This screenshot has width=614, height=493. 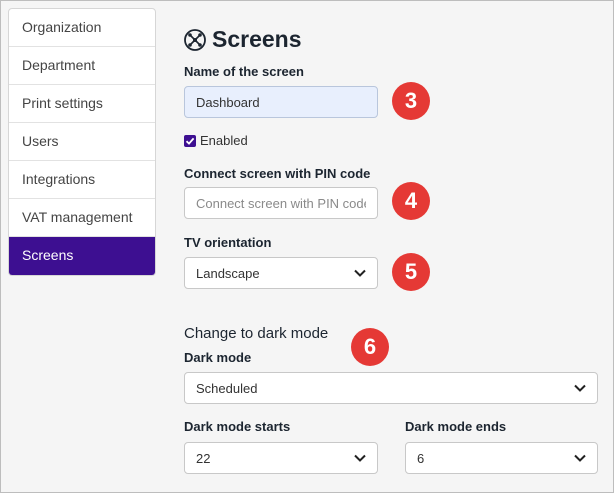 I want to click on dark-ends-select: 6, so click(x=501, y=458).